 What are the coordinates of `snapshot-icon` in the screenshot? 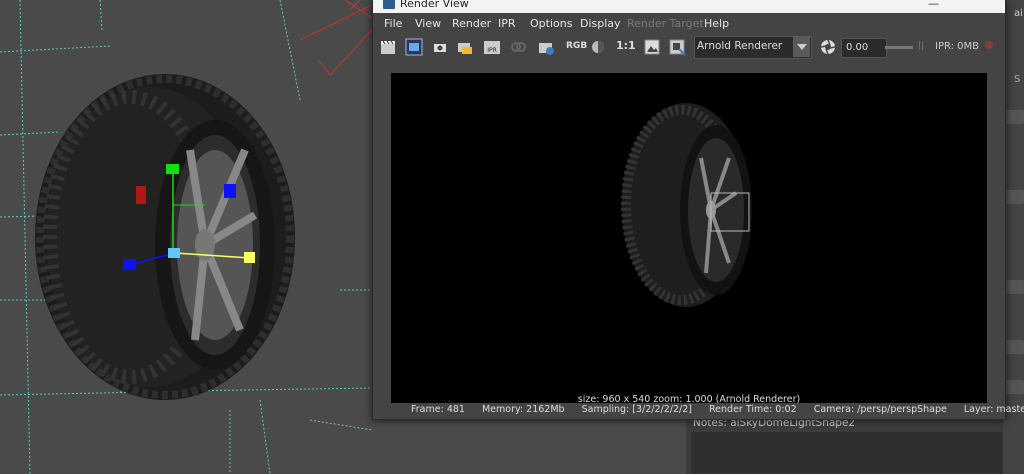 It's located at (440, 47).